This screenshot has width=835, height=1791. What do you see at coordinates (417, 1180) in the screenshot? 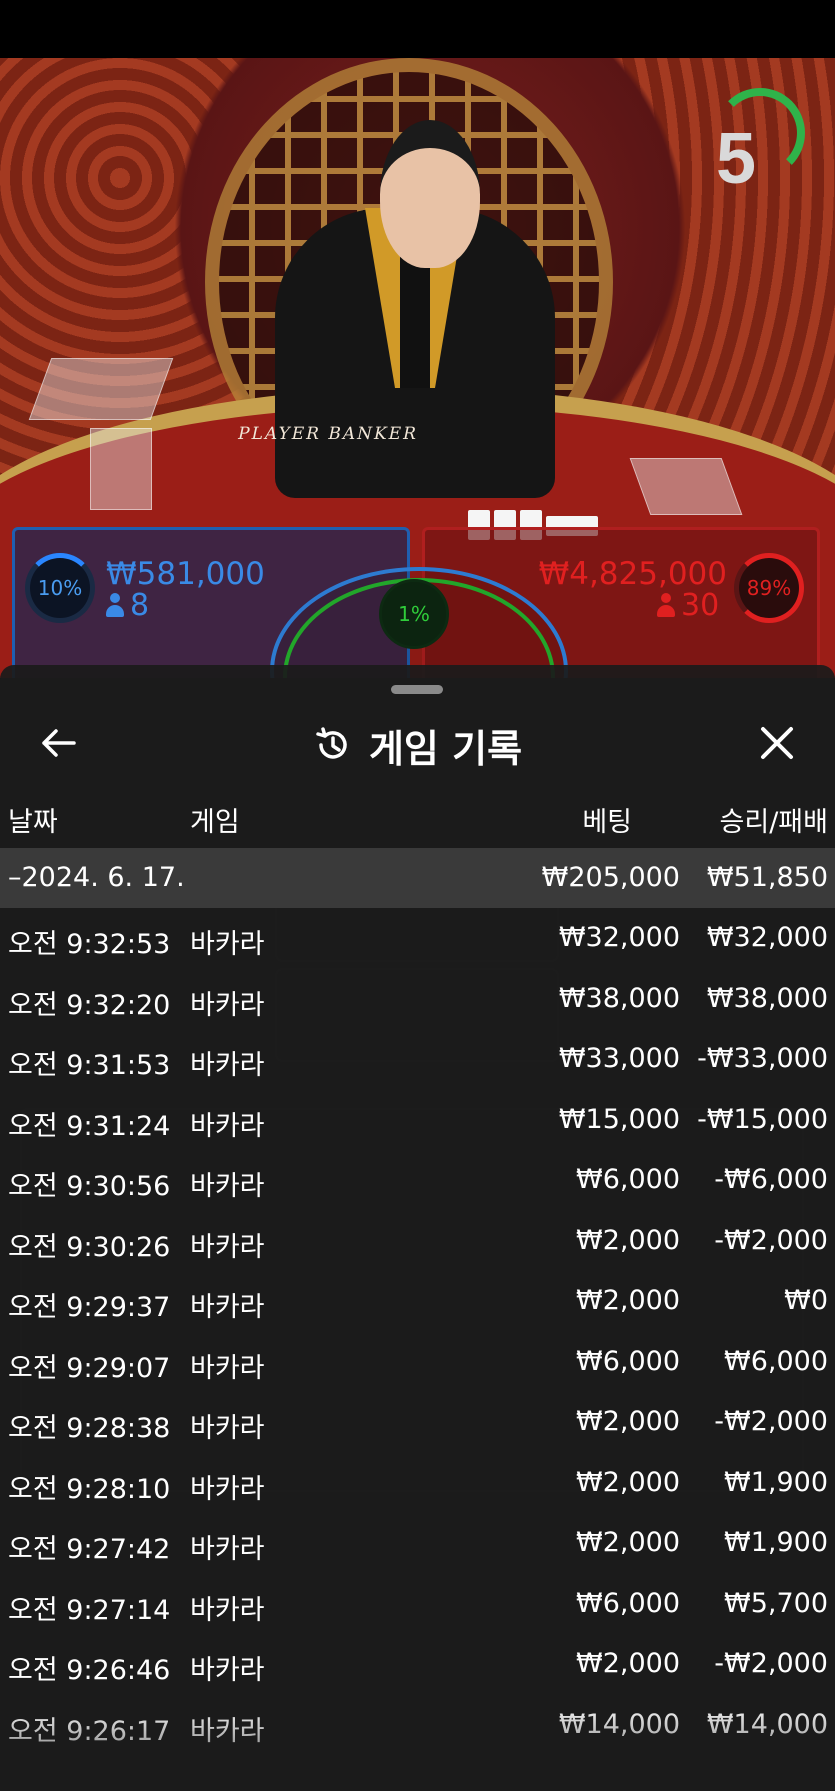
I see `history-row: 오전 9:30:56 바카라 ₩6,000 -₩6,000` at bounding box center [417, 1180].